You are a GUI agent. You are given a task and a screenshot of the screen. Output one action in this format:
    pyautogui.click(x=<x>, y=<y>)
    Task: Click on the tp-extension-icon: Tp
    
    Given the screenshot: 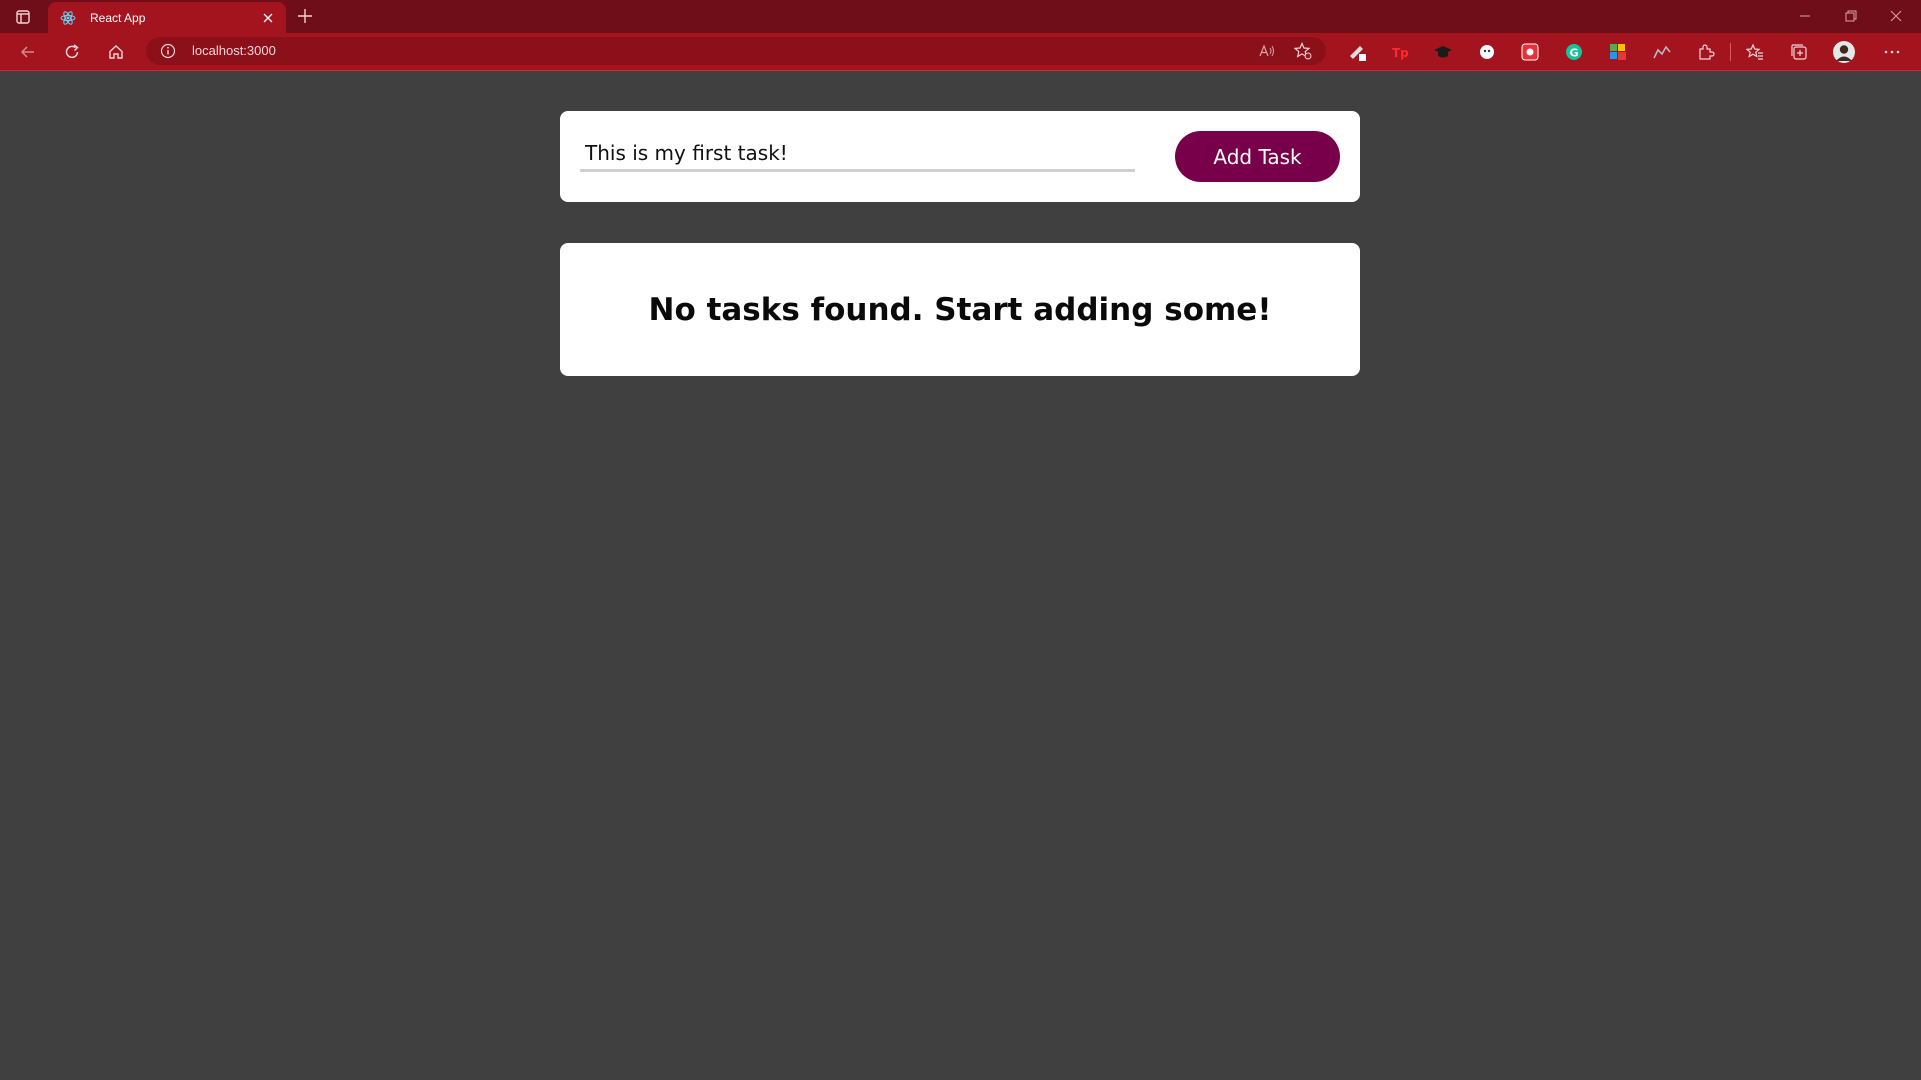 What is the action you would take?
    pyautogui.click(x=1400, y=52)
    